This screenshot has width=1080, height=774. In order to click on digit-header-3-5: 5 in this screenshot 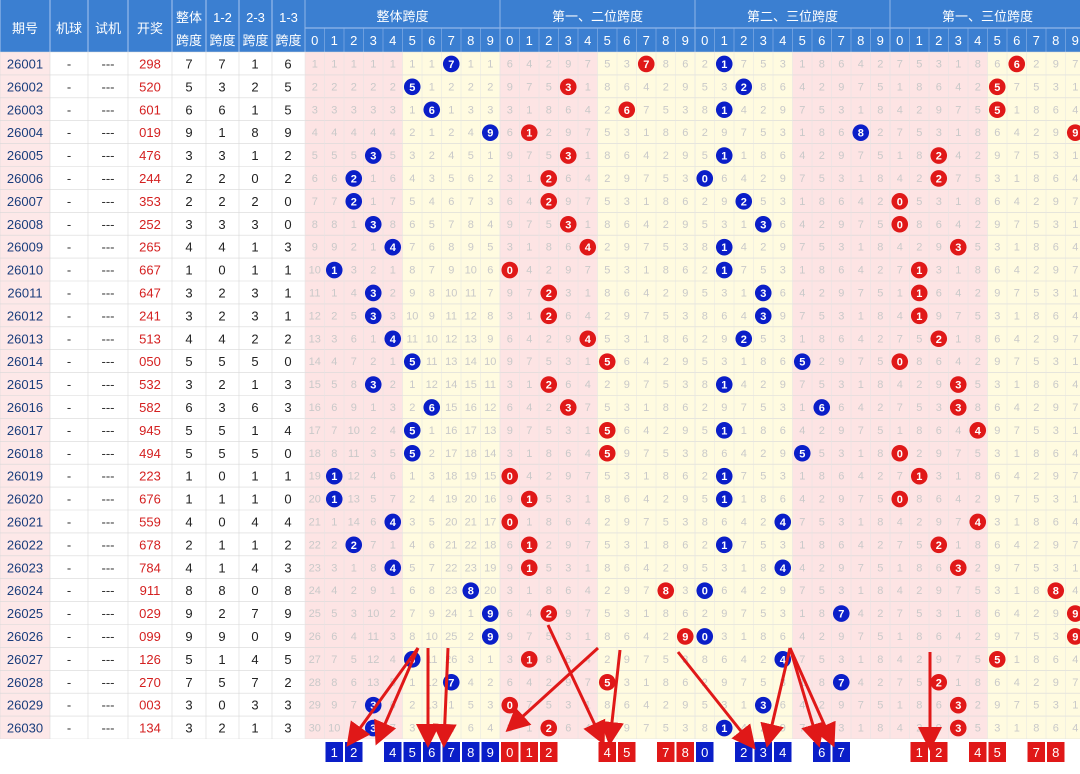, I will do `click(997, 40)`.